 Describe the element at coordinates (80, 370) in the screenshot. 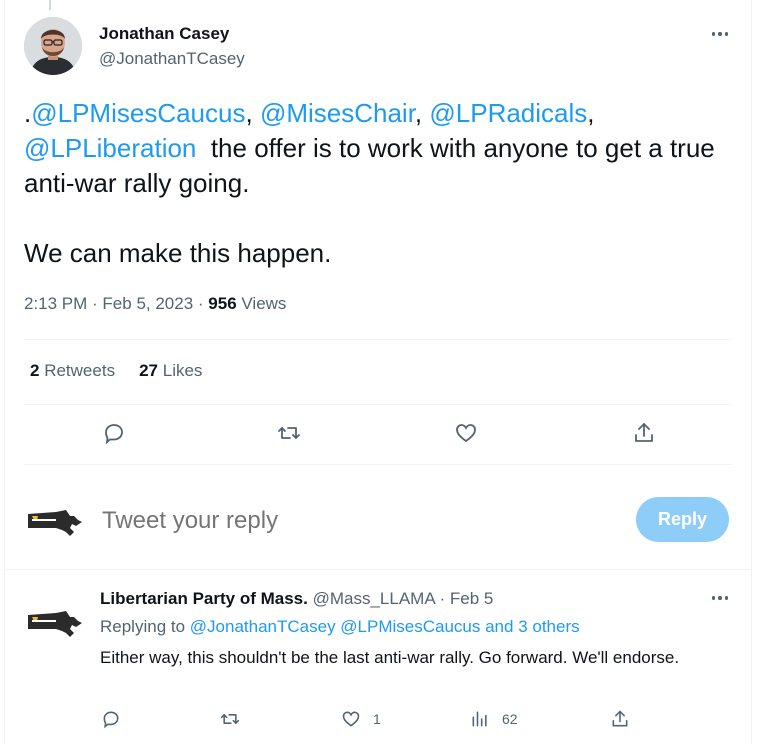

I see `retweets-label: Retweets` at that location.